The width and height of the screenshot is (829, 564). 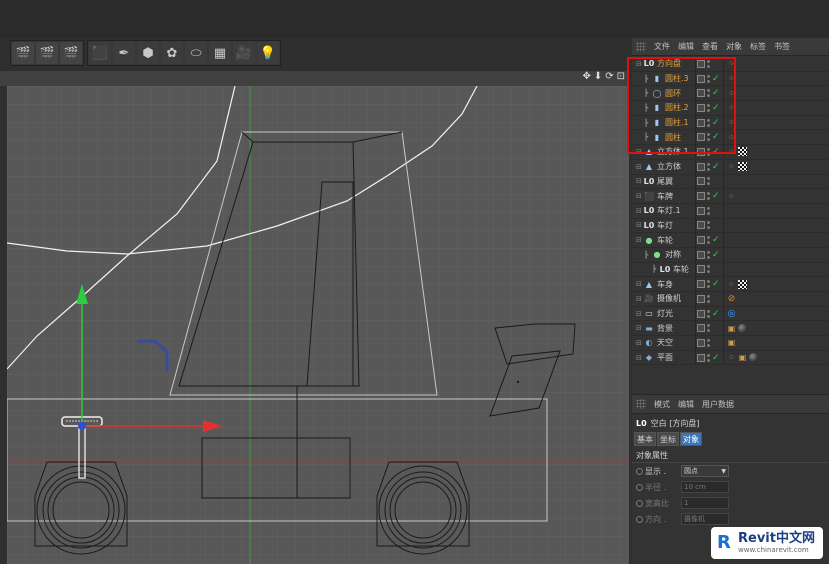 I want to click on tree-expander-icon: ┣, so click(x=648, y=255).